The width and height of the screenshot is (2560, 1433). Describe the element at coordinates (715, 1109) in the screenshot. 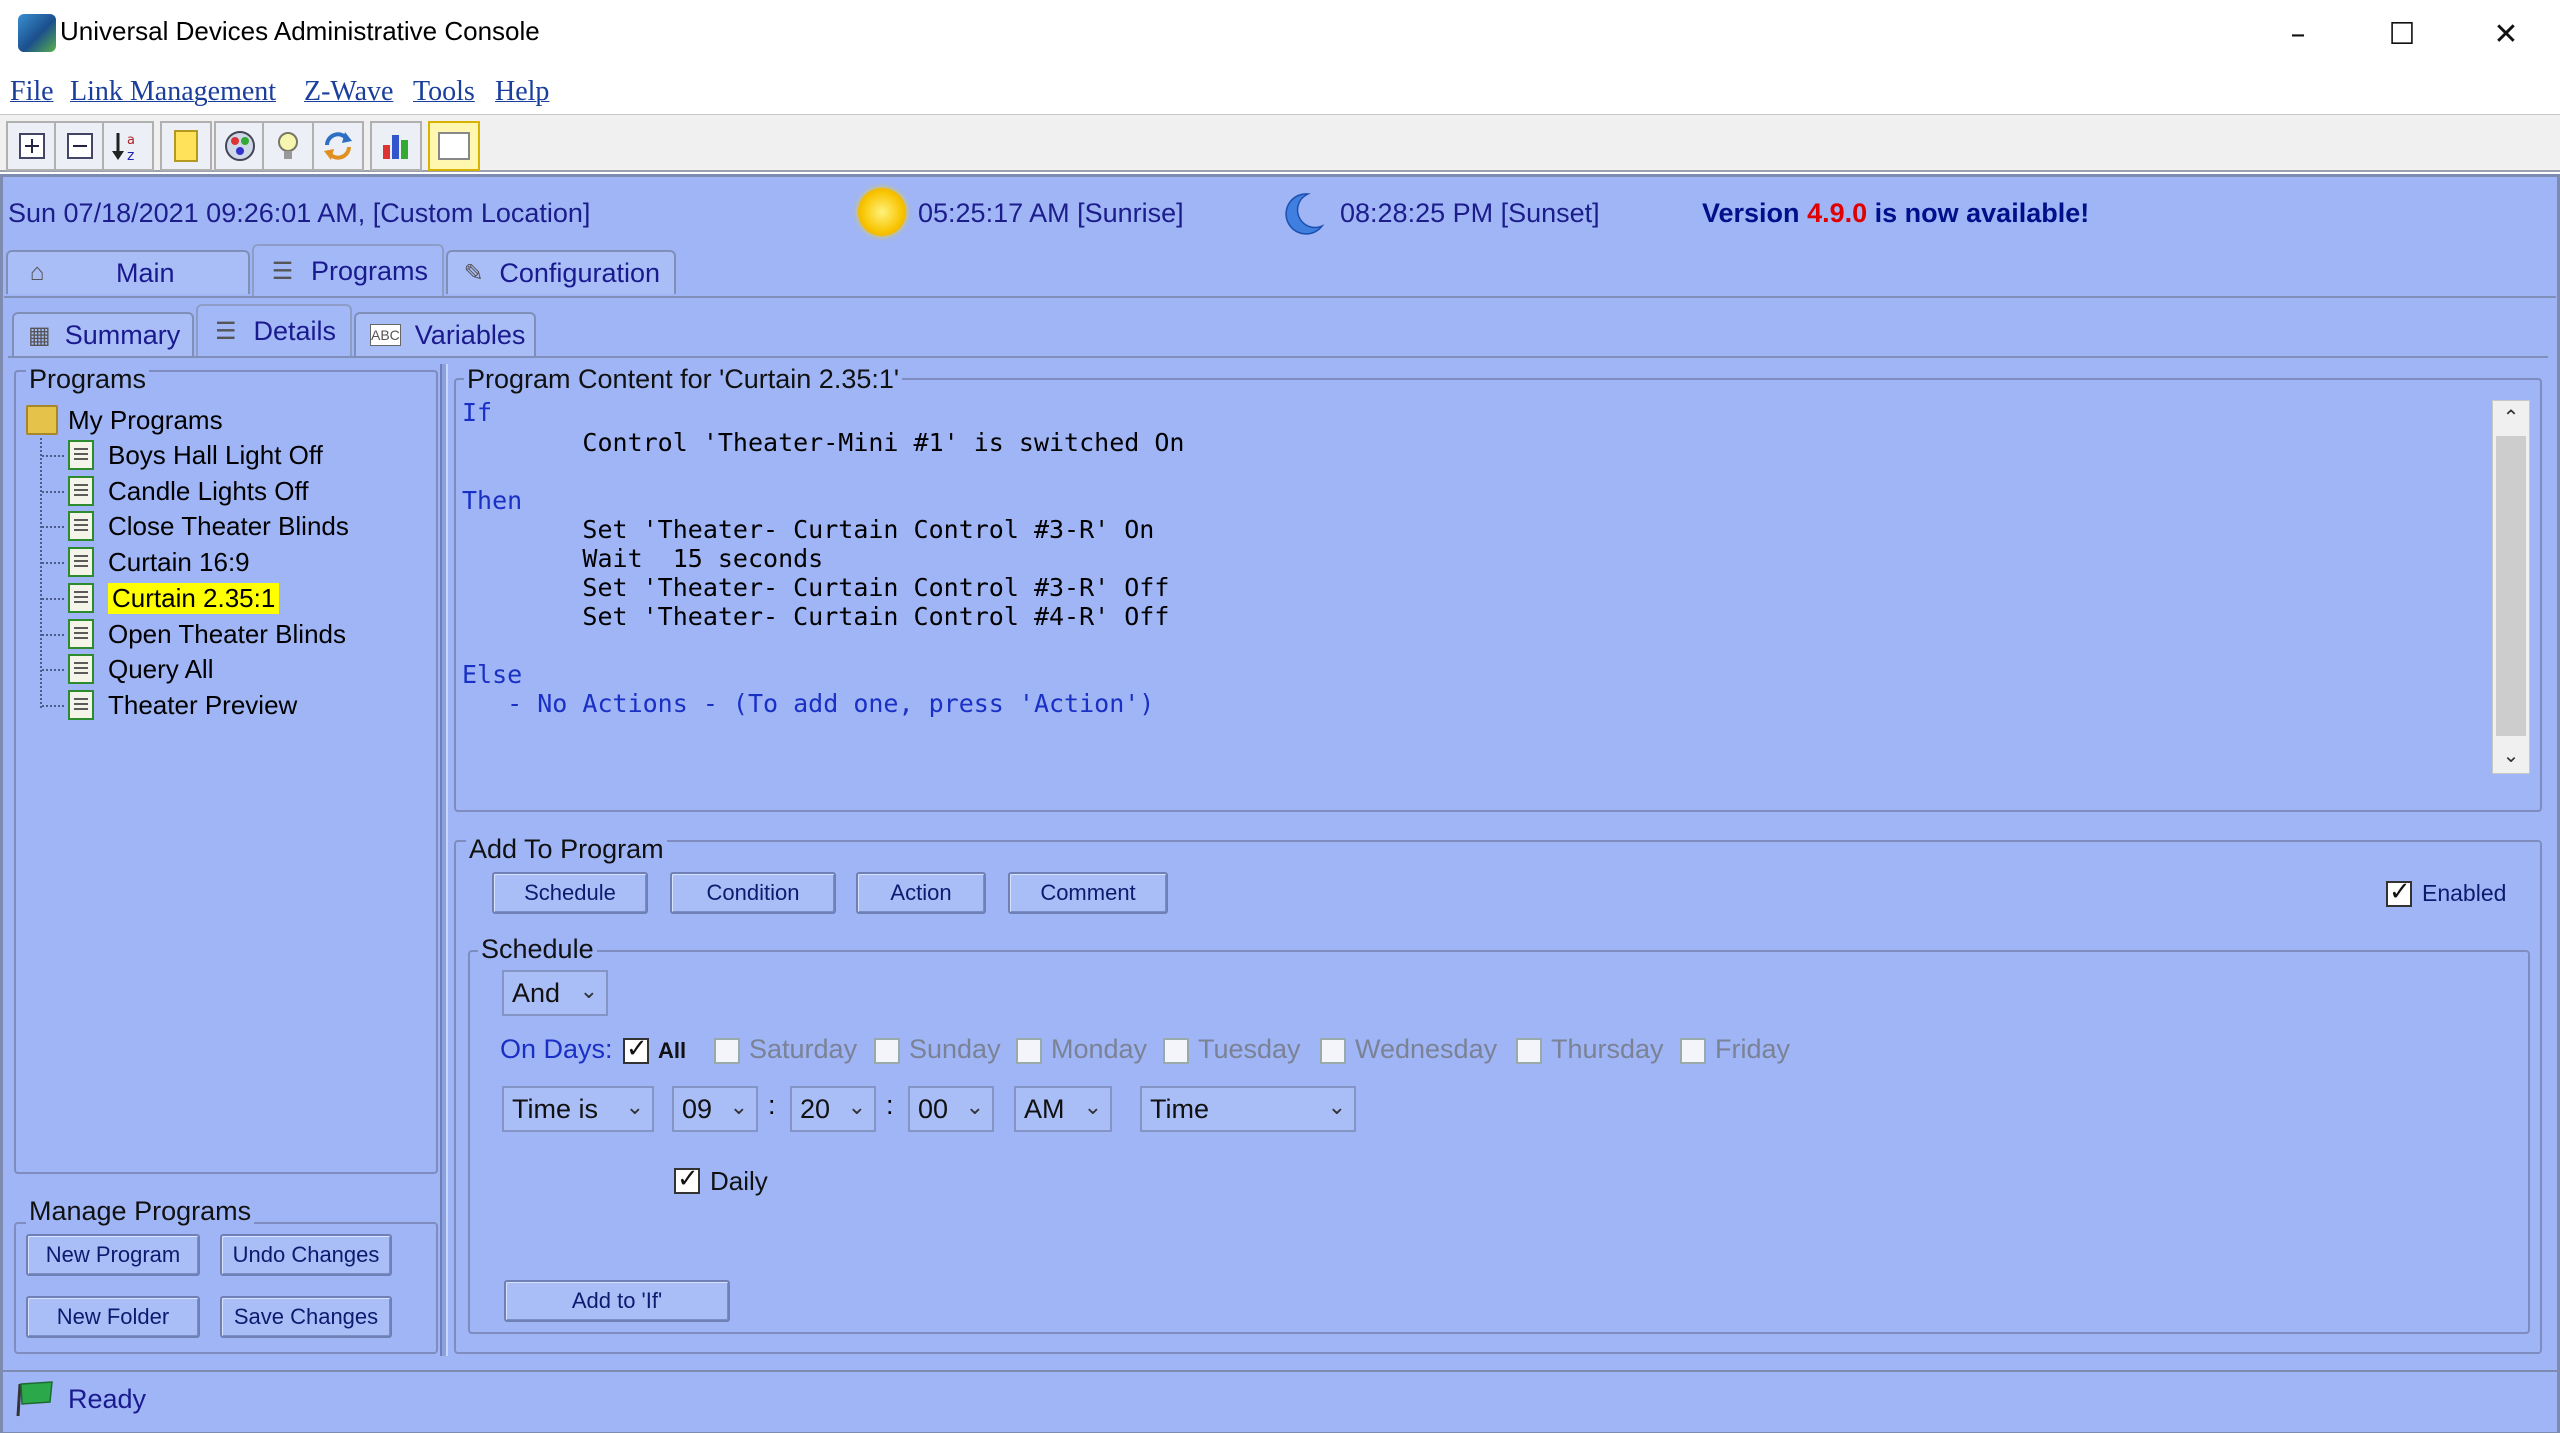

I see `hour-select: 09 ⌄` at that location.